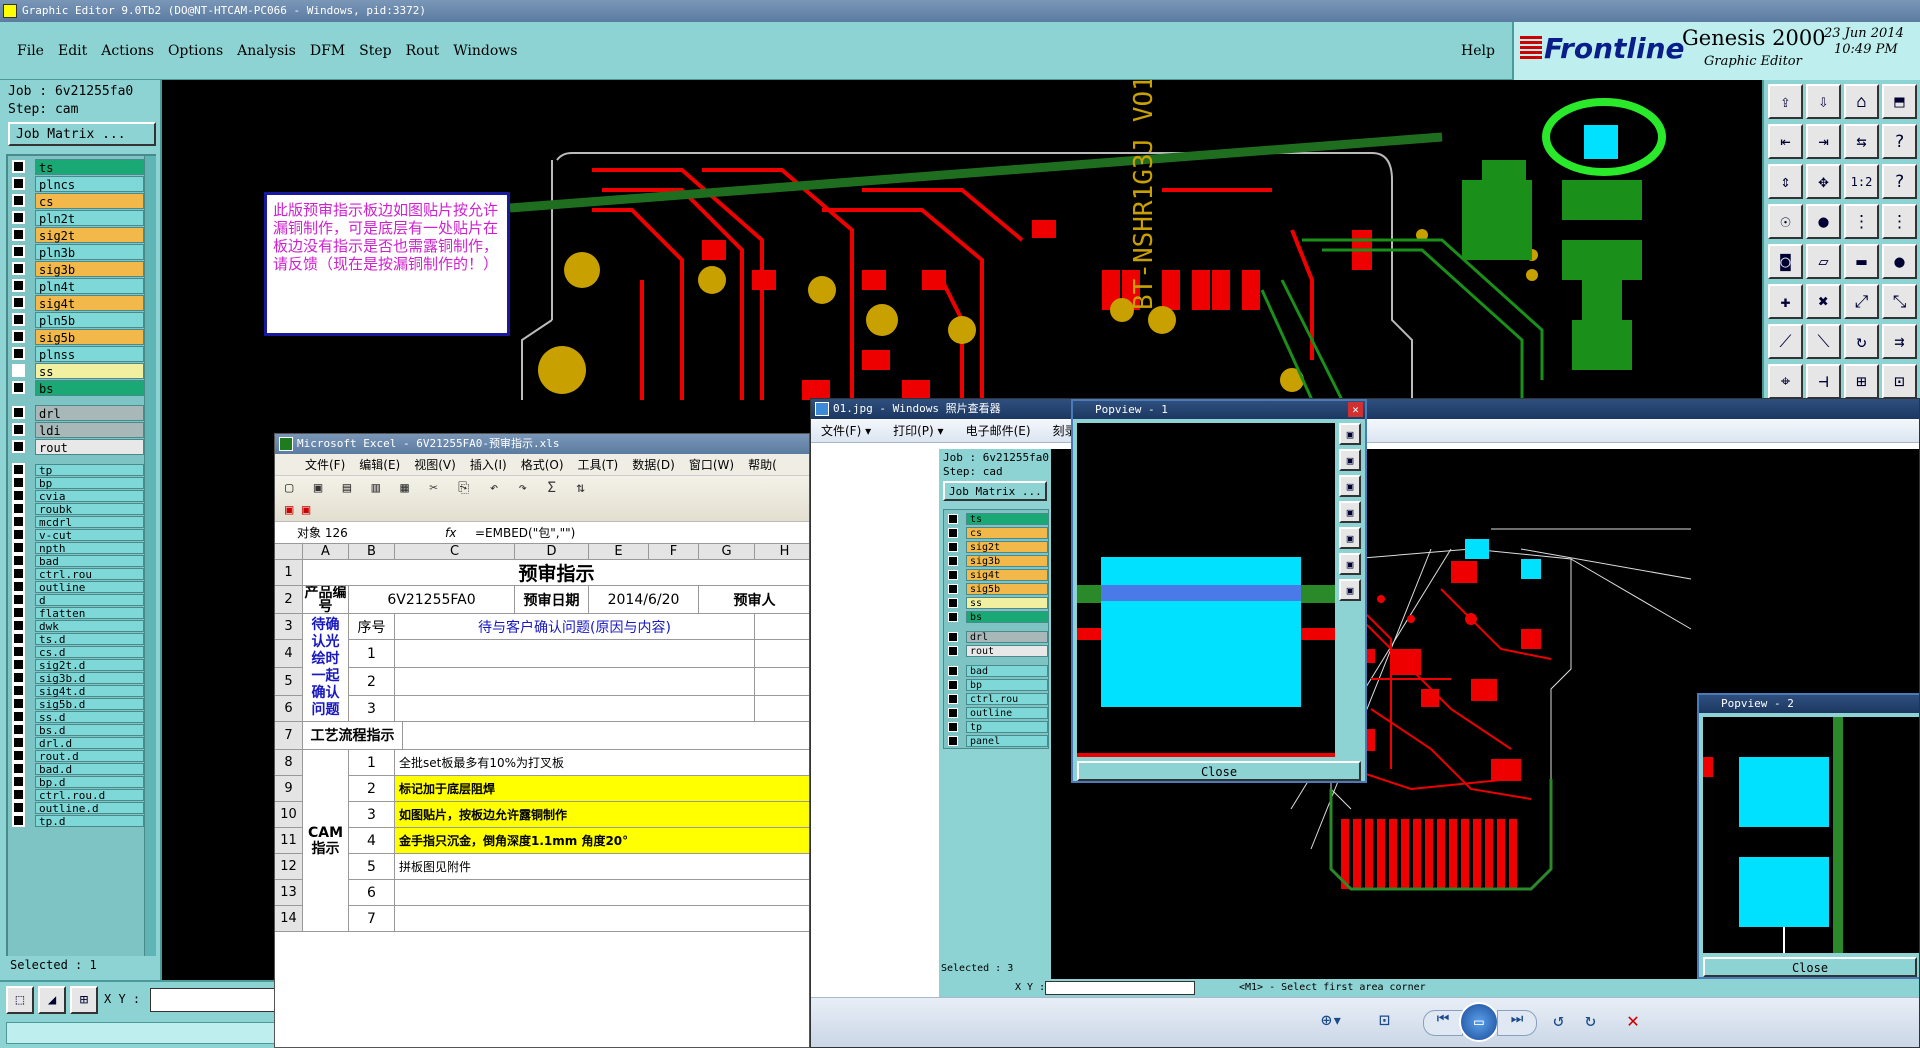 This screenshot has height=1048, width=1920. Describe the element at coordinates (76, 217) in the screenshot. I see `layer-row: pln2t` at that location.